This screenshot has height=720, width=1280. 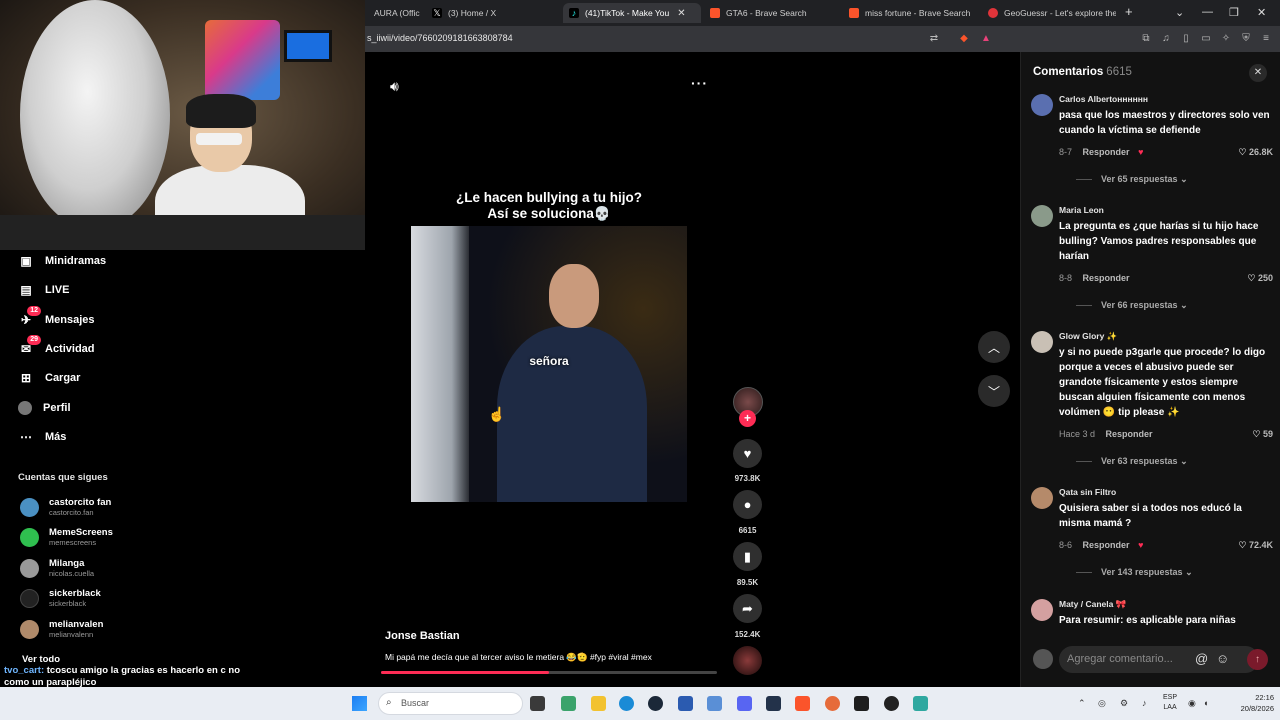 I want to click on video-author: Jonse Bastian, so click(x=422, y=636).